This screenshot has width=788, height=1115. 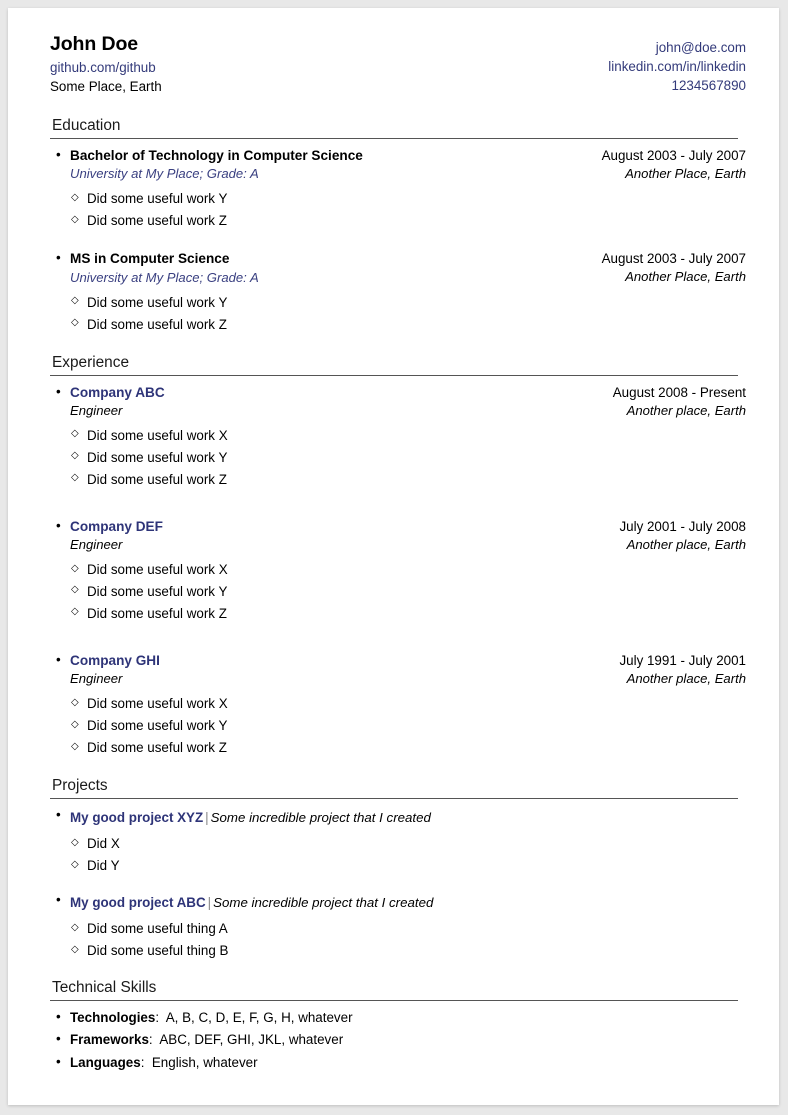 I want to click on skill-values: A, B, C, D, E, F, G, H, whatever, so click(x=259, y=1017).